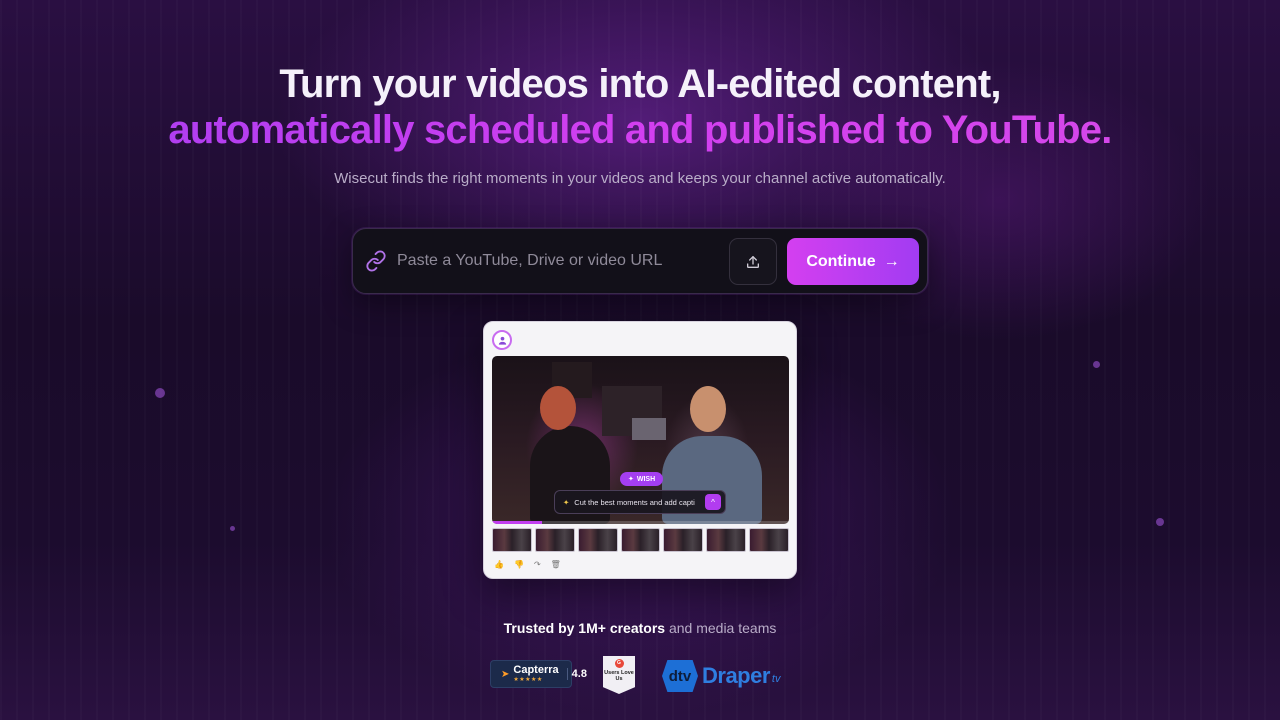 The width and height of the screenshot is (1280, 720). Describe the element at coordinates (537, 564) in the screenshot. I see `share-icon: ↷` at that location.